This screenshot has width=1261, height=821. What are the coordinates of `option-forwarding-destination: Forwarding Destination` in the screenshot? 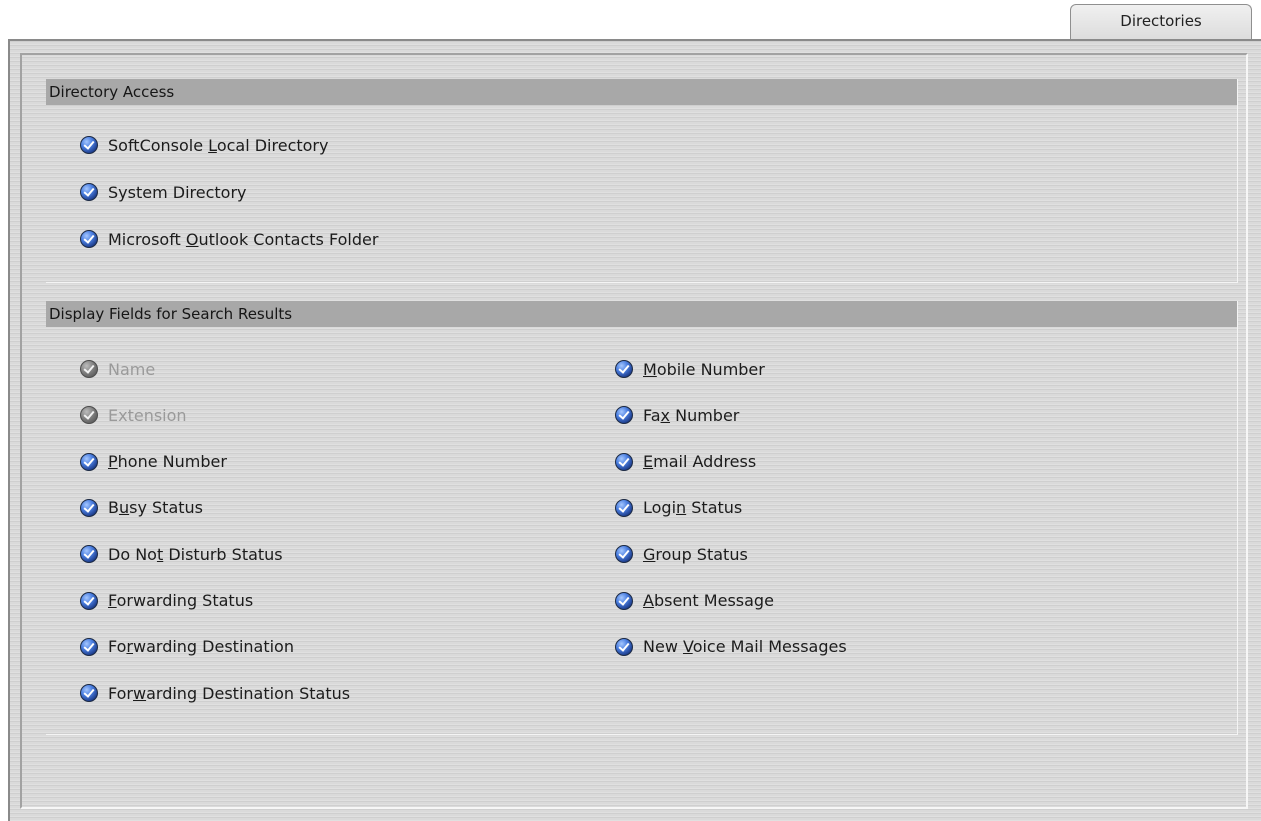 It's located at (187, 647).